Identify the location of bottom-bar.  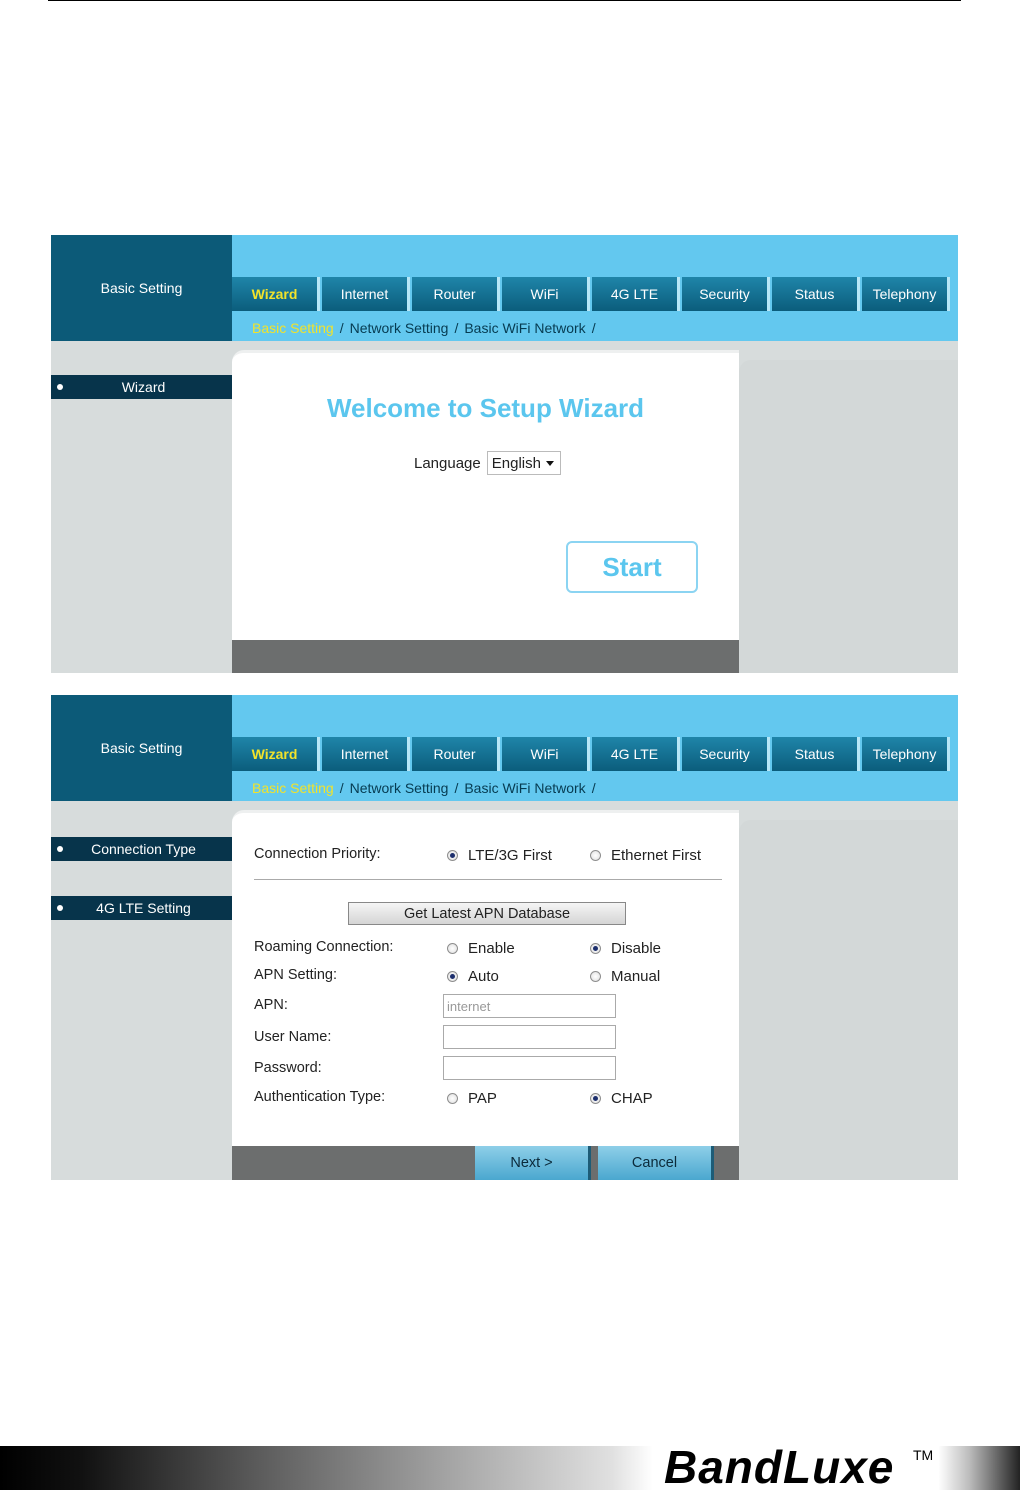
(485, 656).